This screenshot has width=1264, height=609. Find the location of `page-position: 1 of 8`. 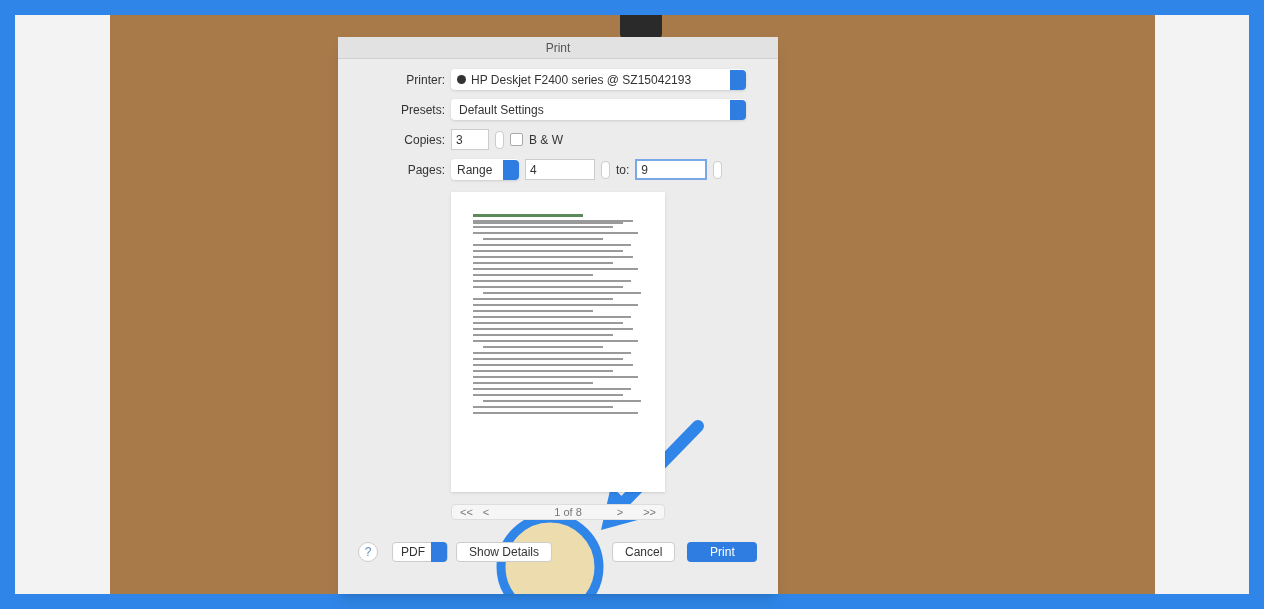

page-position: 1 of 8 is located at coordinates (568, 512).